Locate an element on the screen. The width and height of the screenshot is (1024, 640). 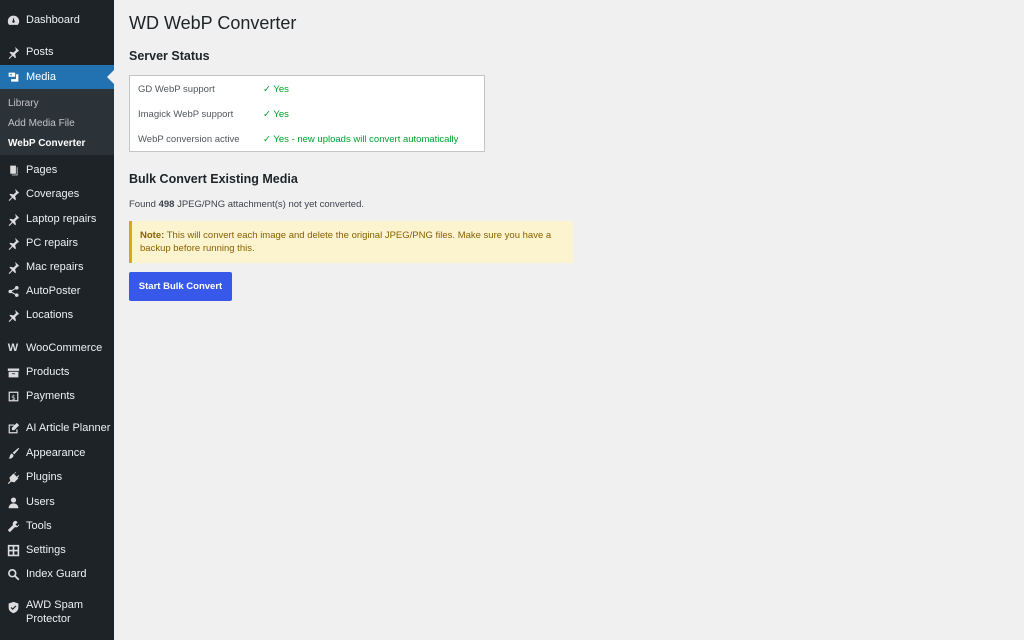
sidebar-item-media: Media is located at coordinates (57, 77).